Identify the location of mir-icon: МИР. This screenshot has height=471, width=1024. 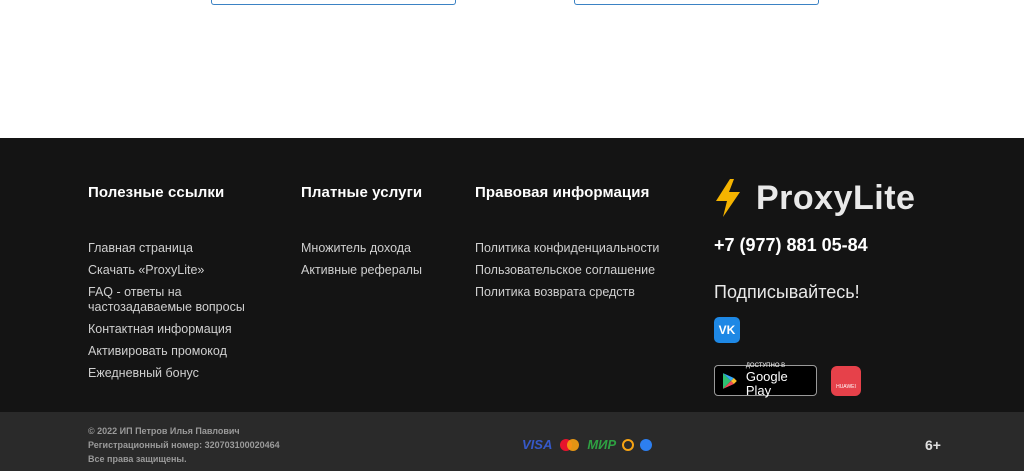
(602, 444).